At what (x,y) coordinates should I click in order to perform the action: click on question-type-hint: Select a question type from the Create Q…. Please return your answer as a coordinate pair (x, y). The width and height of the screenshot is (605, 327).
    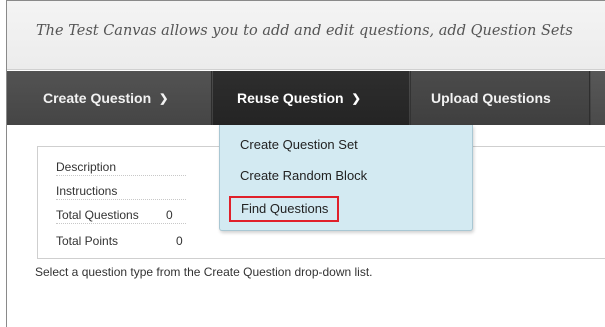
    Looking at the image, I should click on (204, 272).